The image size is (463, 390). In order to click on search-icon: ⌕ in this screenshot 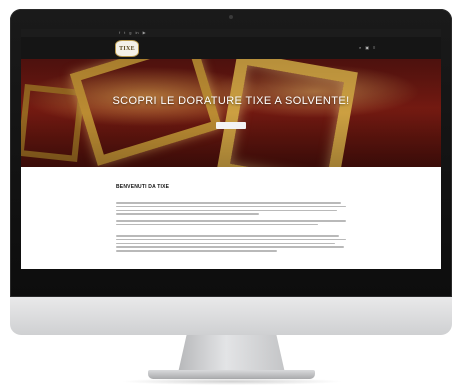, I will do `click(360, 47)`.